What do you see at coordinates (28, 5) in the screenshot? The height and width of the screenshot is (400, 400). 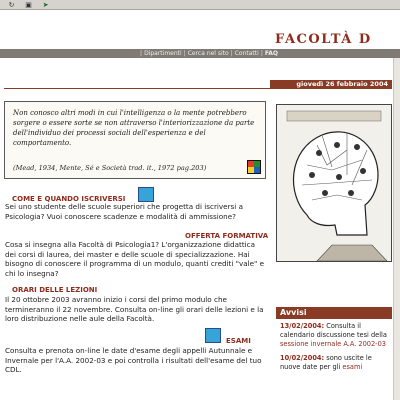 I see `home-icon: ▣` at bounding box center [28, 5].